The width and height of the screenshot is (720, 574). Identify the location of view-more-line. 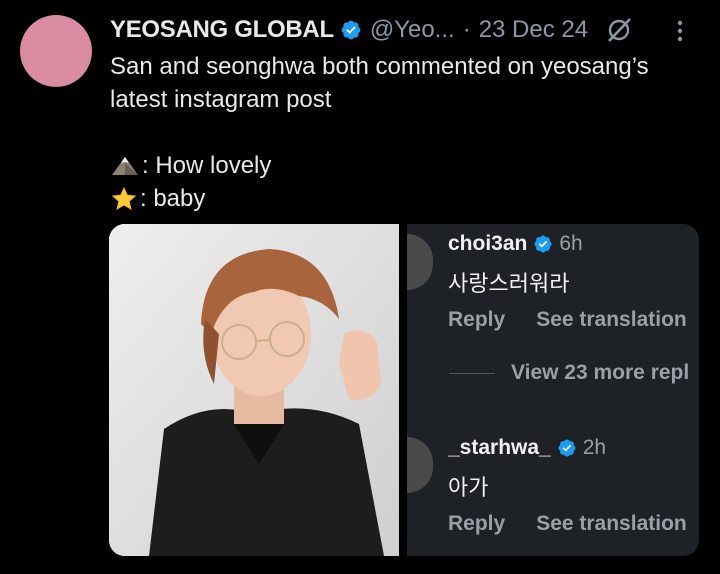
(472, 373).